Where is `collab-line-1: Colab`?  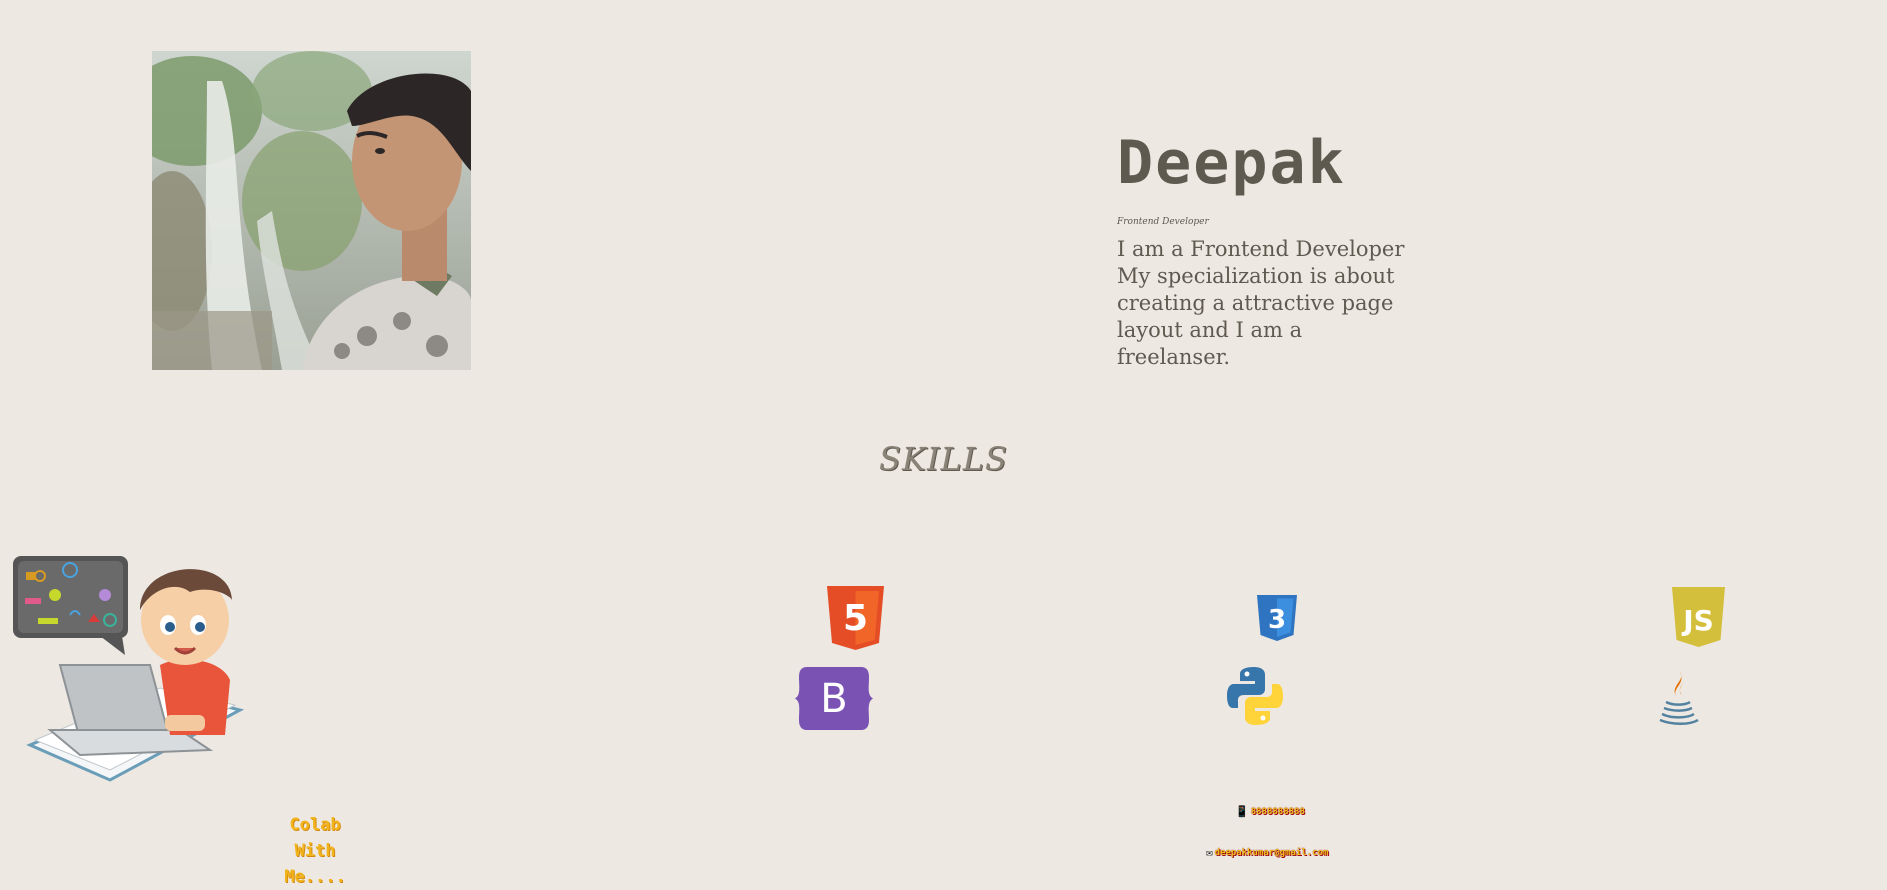 collab-line-1: Colab is located at coordinates (315, 825).